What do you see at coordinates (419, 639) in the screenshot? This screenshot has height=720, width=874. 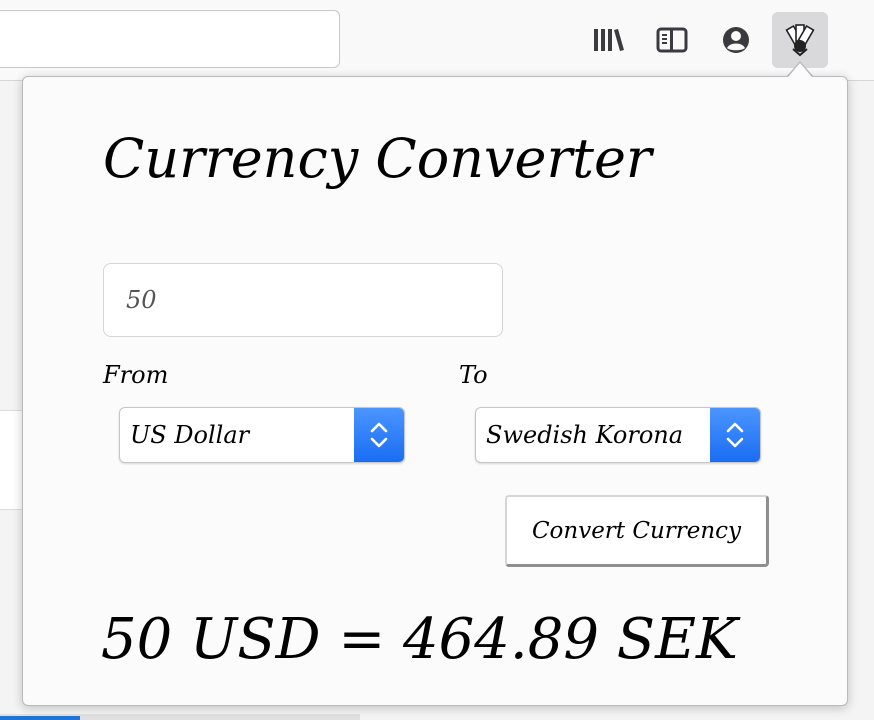 I see `conversion-result: 50 USD = 464.89 SEK` at bounding box center [419, 639].